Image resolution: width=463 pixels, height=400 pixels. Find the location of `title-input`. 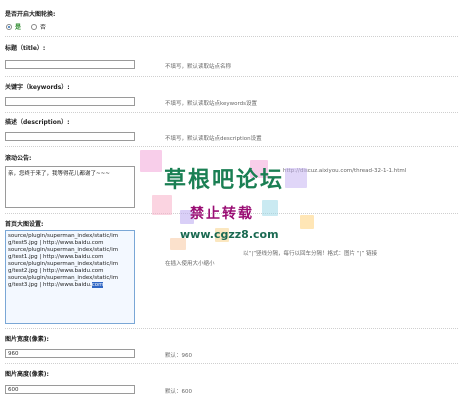

title-input is located at coordinates (70, 64).